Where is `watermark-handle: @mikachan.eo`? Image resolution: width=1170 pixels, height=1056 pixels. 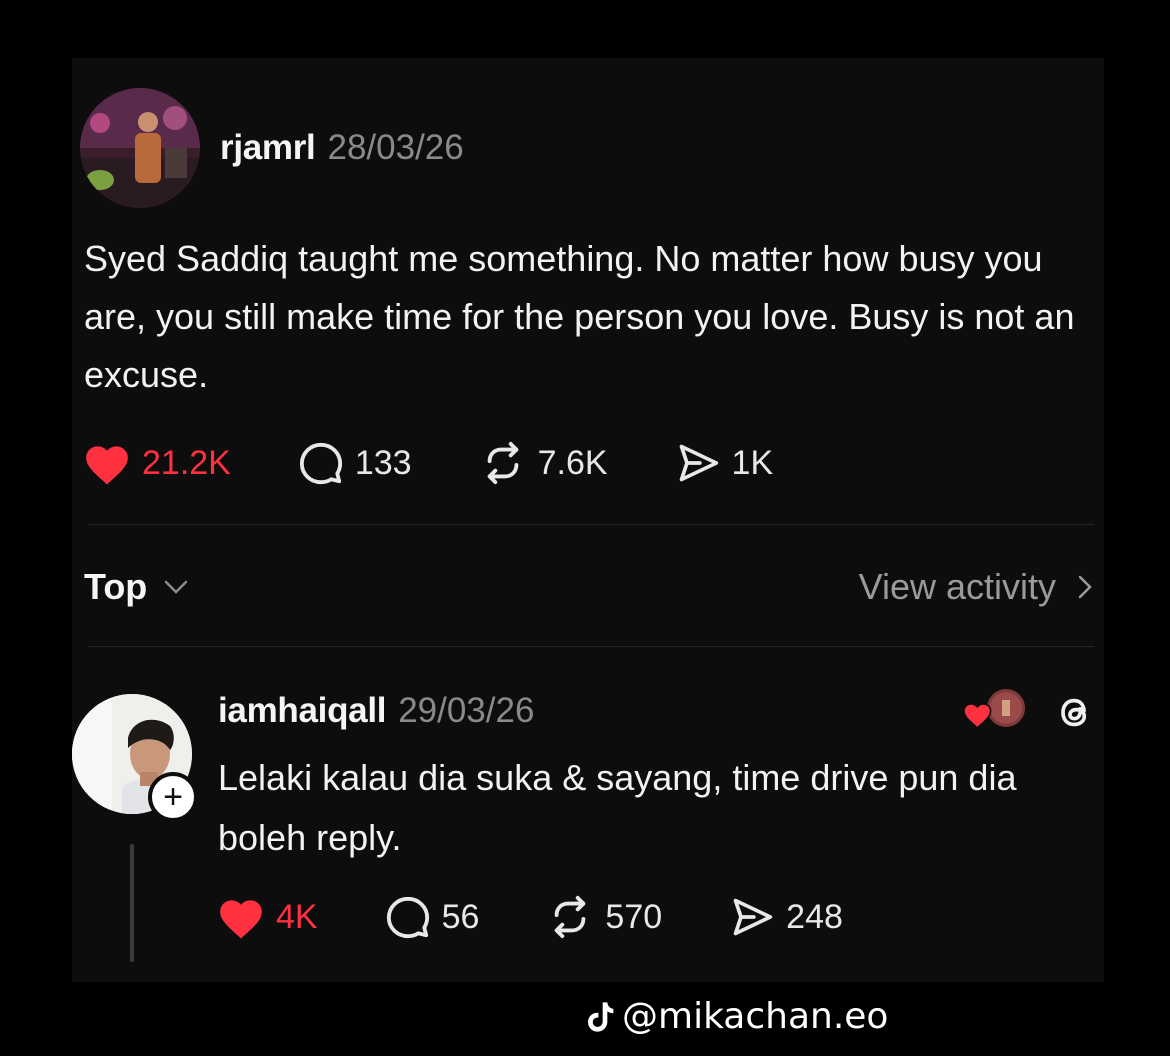
watermark-handle: @mikachan.eo is located at coordinates (755, 1016).